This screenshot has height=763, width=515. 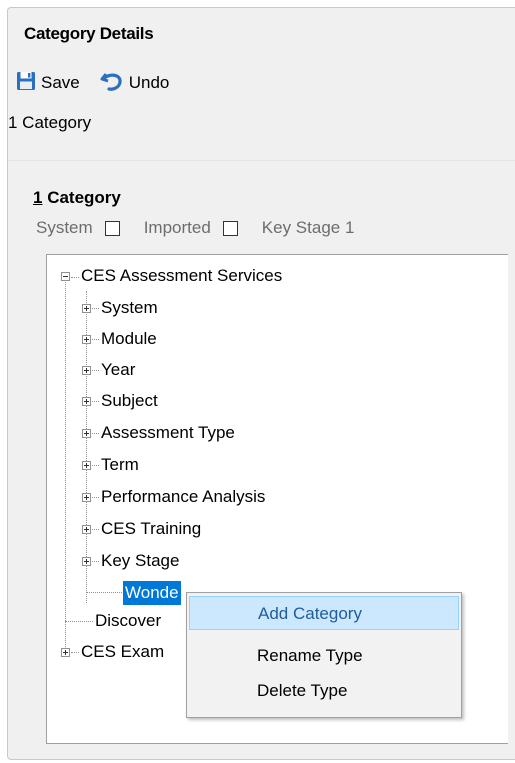 What do you see at coordinates (81, 197) in the screenshot?
I see `section-title-text: Category` at bounding box center [81, 197].